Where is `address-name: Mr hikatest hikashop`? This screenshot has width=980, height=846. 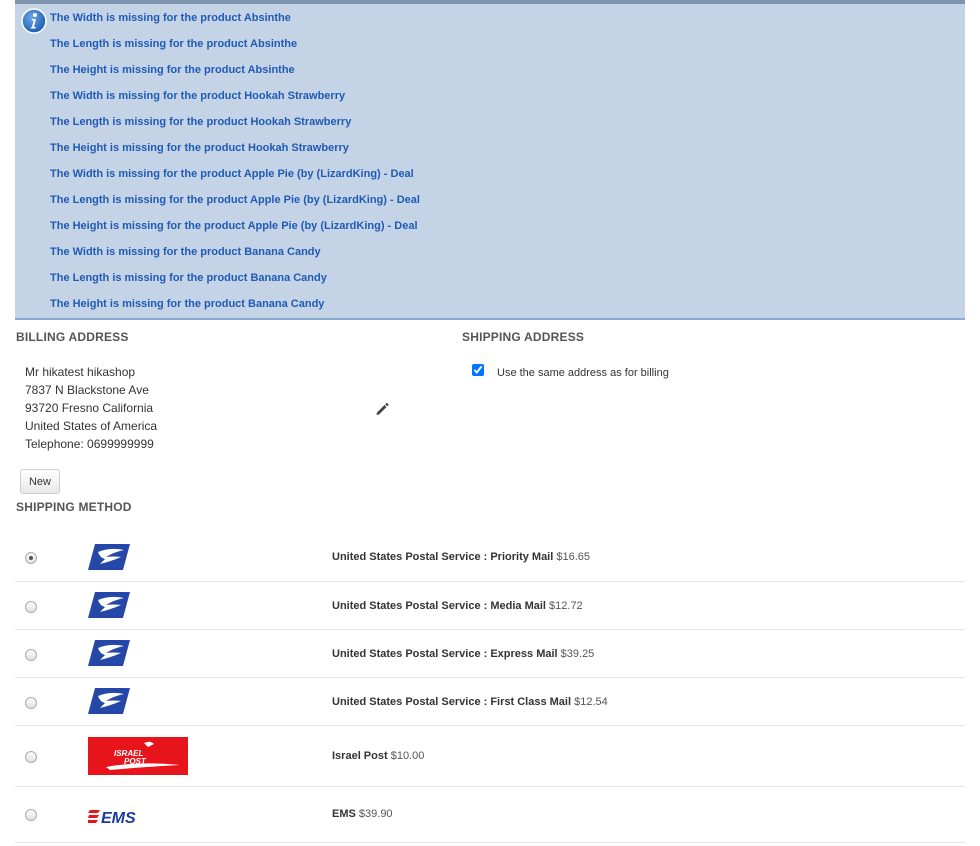 address-name: Mr hikatest hikashop is located at coordinates (80, 372).